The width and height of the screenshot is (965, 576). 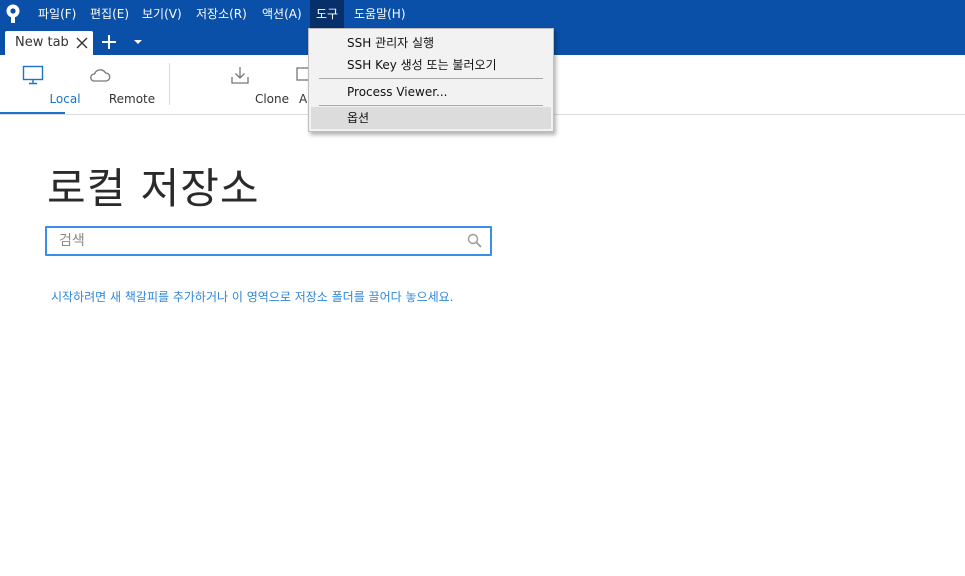 I want to click on menu-repository: 저장소(R), so click(x=221, y=14).